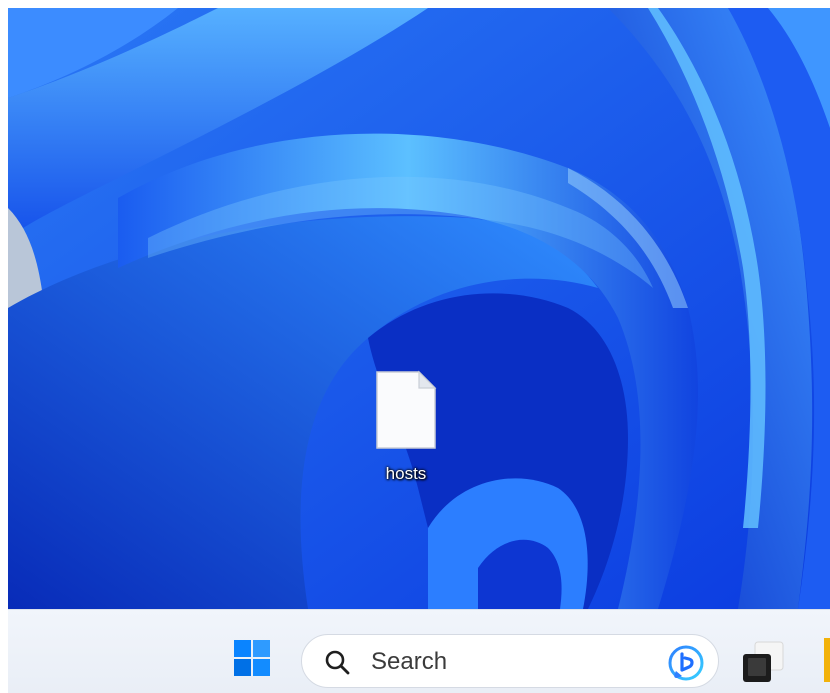  Describe the element at coordinates (827, 660) in the screenshot. I see `file-explorer-icon` at that location.